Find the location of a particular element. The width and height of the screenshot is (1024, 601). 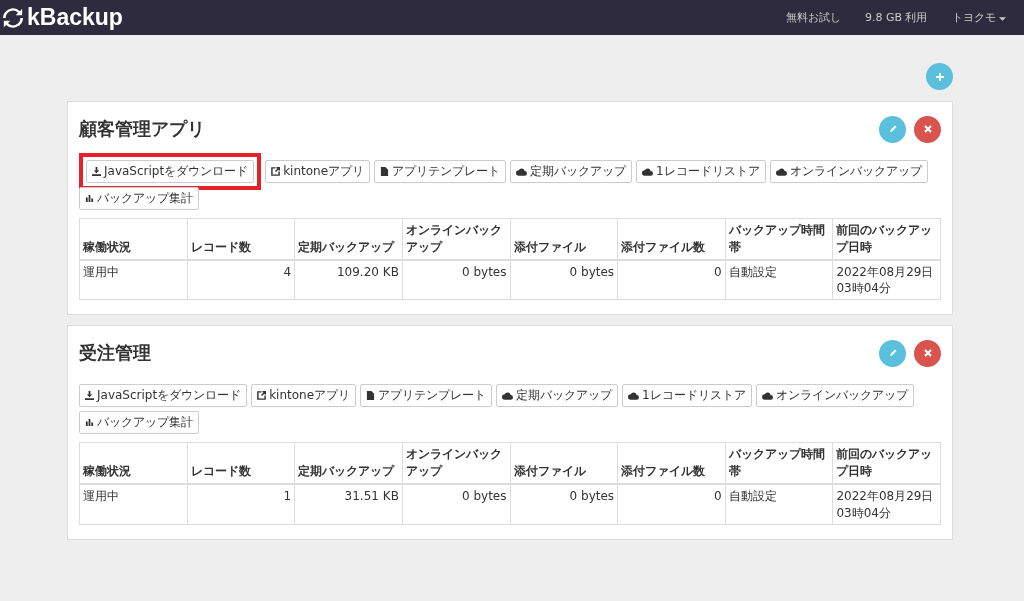

app-title: 顧客管理アプリ is located at coordinates (142, 129).